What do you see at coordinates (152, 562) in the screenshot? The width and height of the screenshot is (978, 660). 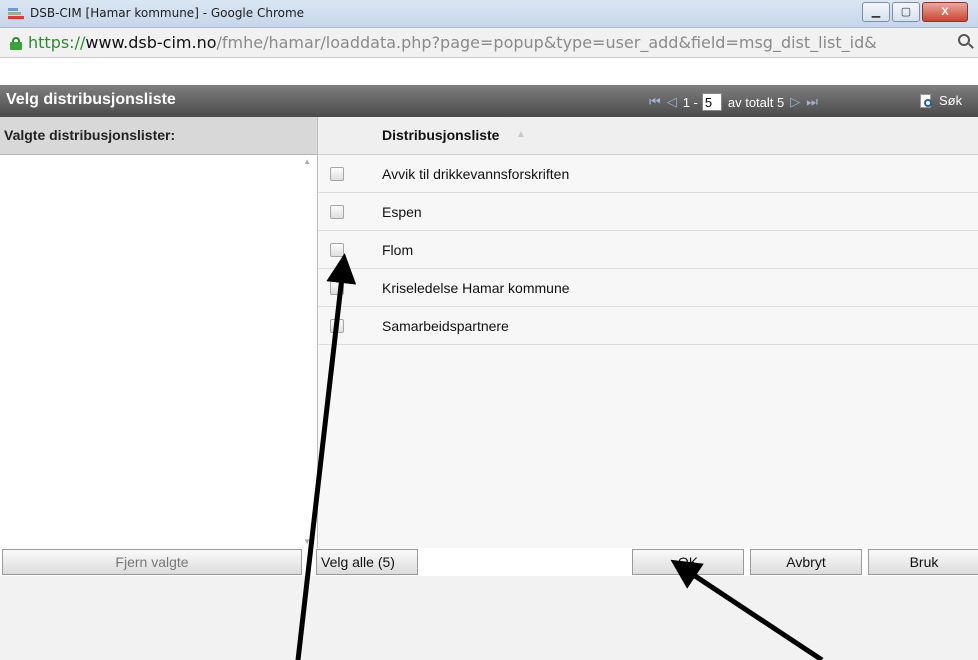 I see `remove-selected-button: Fjern valgte` at bounding box center [152, 562].